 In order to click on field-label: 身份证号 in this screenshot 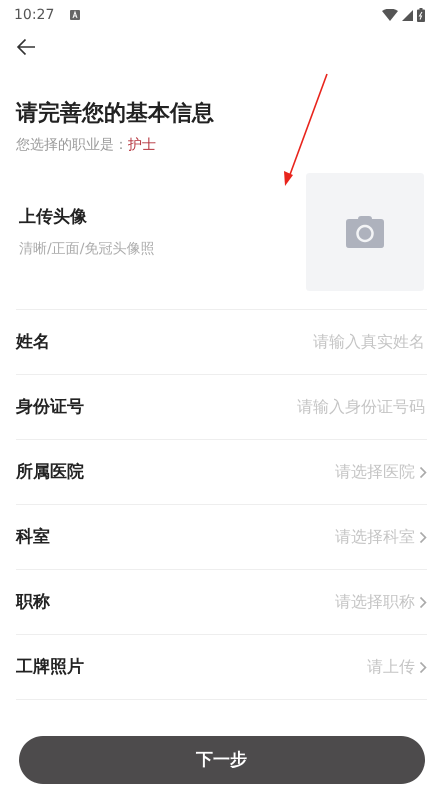, I will do `click(50, 407)`.